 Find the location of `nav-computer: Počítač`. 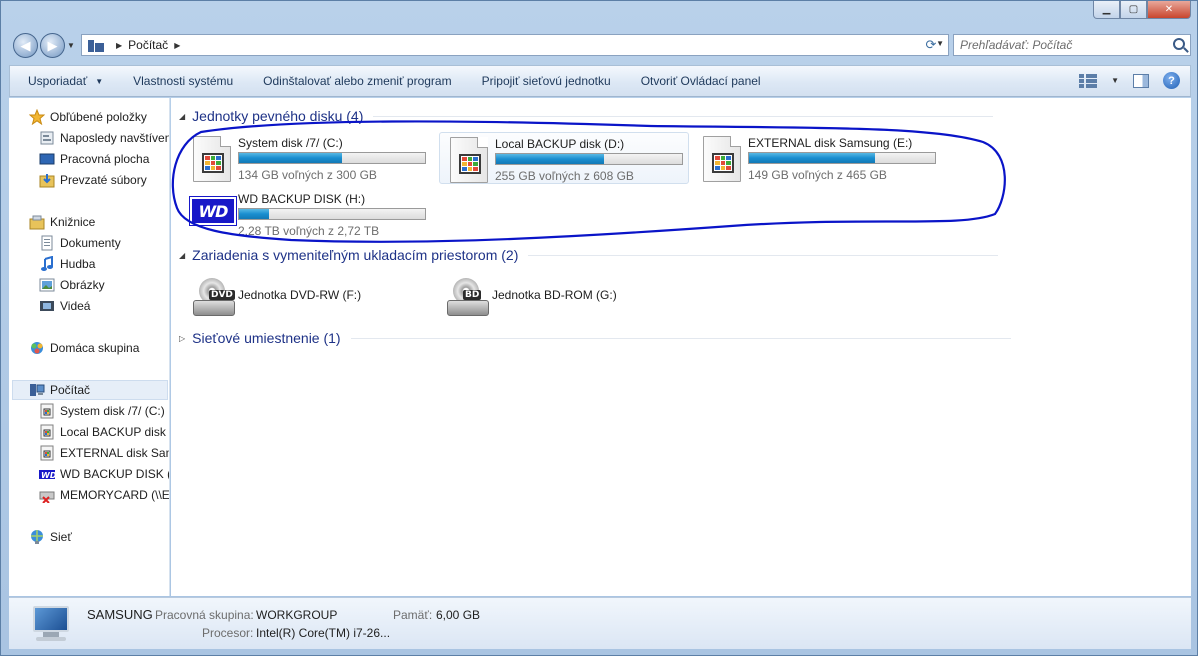

nav-computer: Počítač is located at coordinates (59, 390).